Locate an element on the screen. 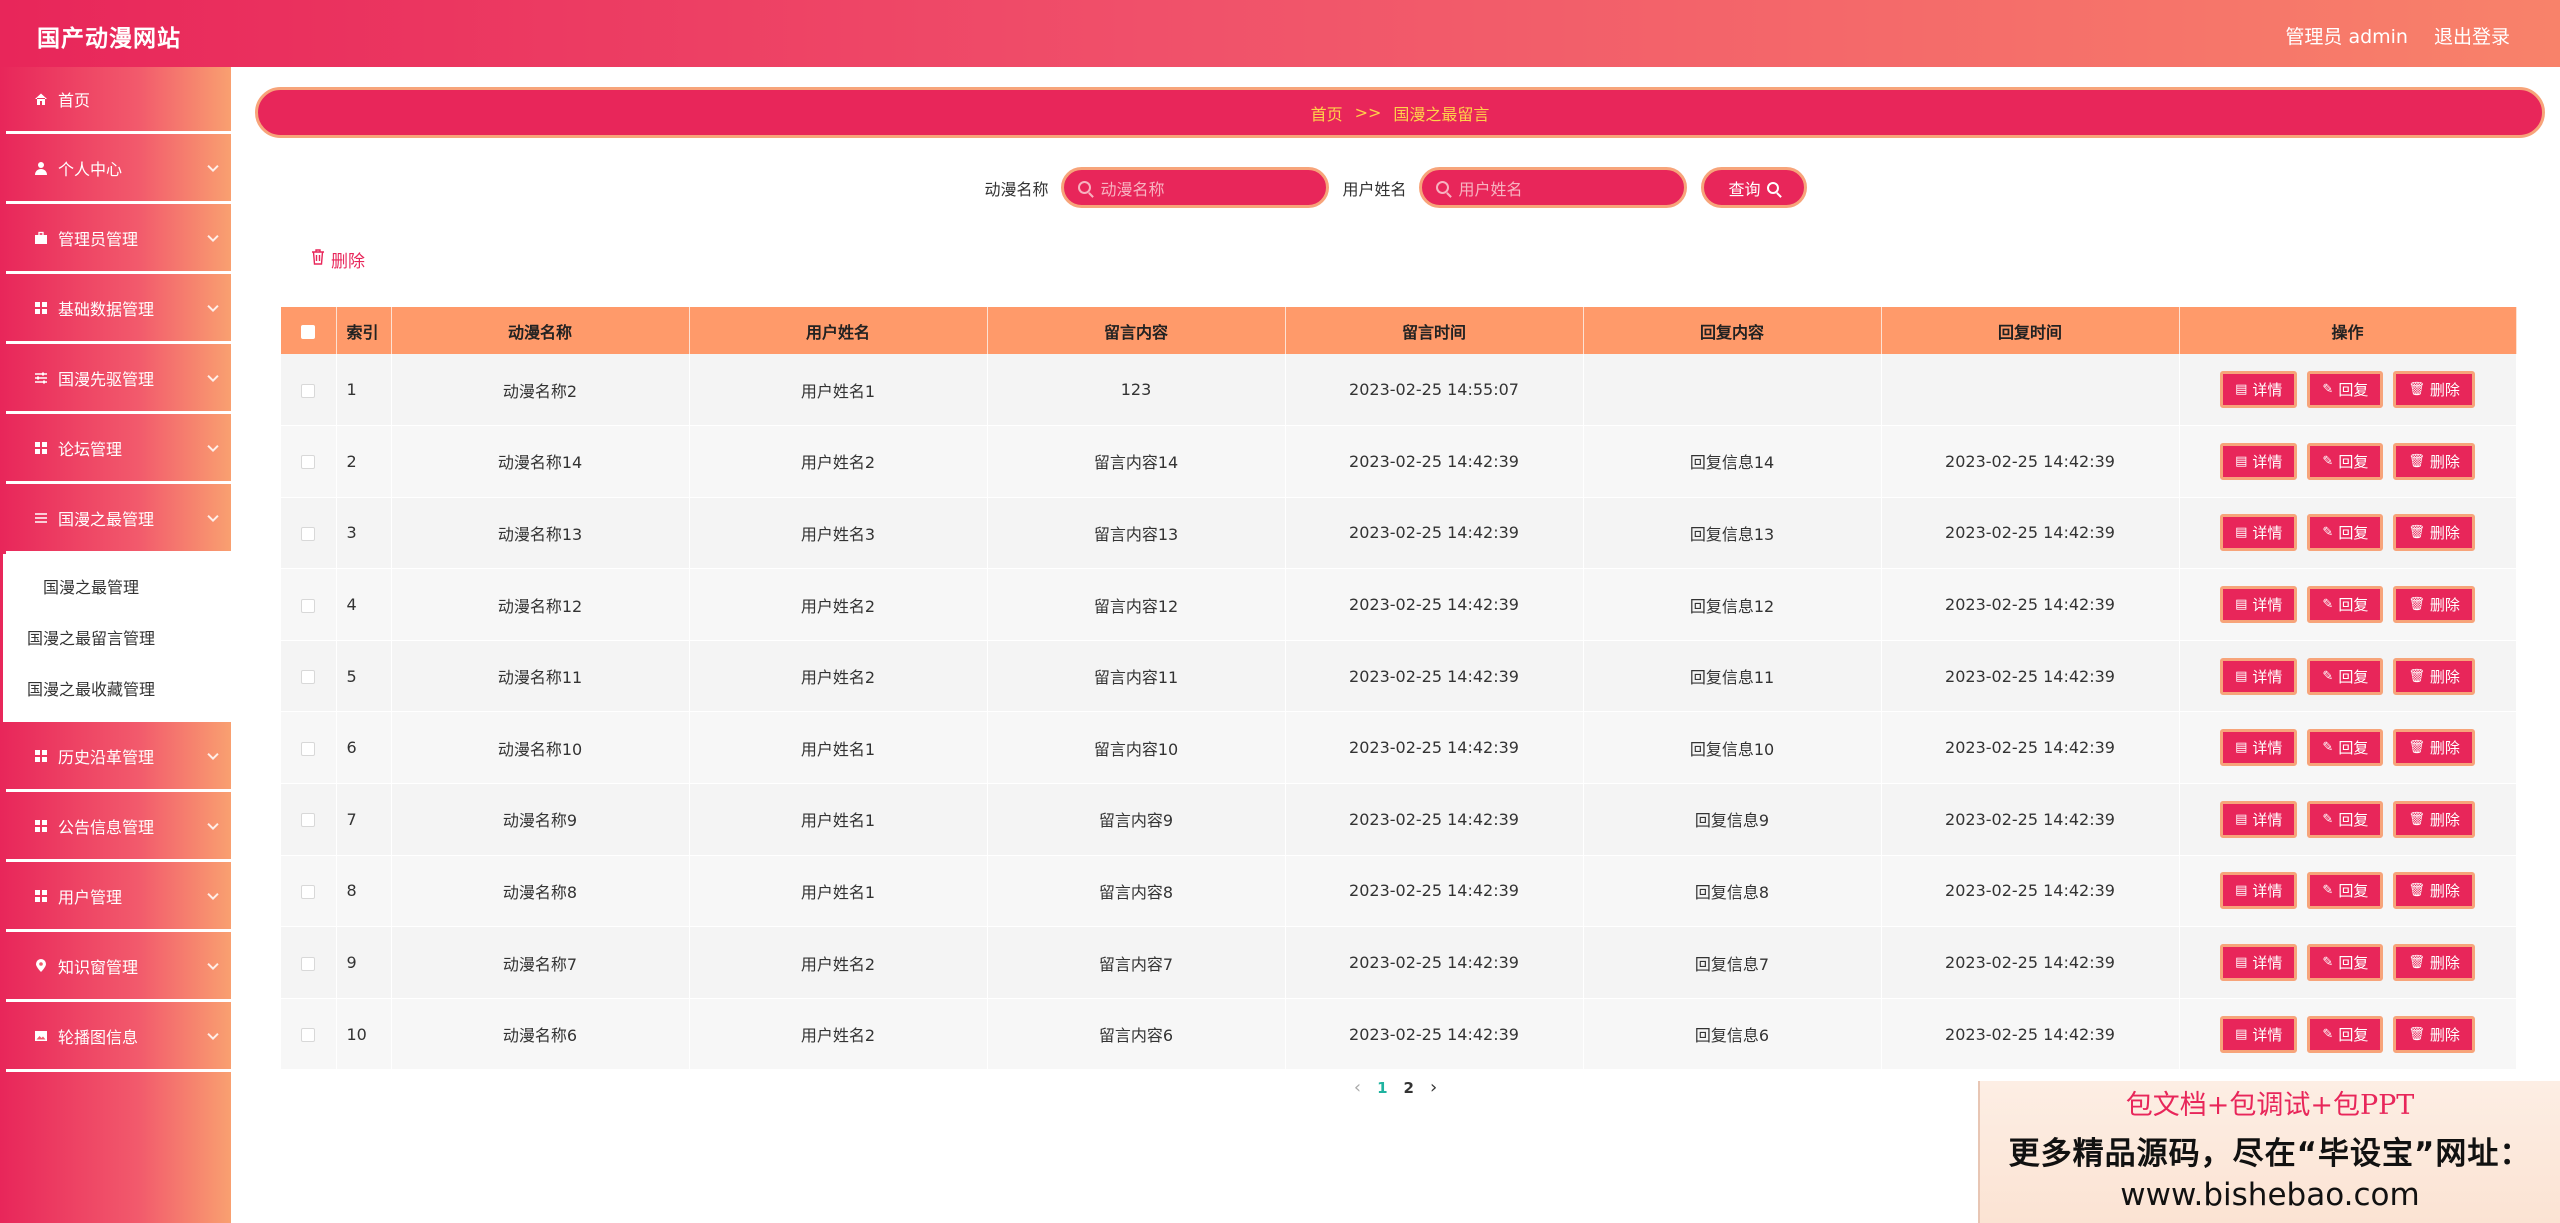 The width and height of the screenshot is (2560, 1223). anime-name-input: 动漫名称 is located at coordinates (1194, 187).